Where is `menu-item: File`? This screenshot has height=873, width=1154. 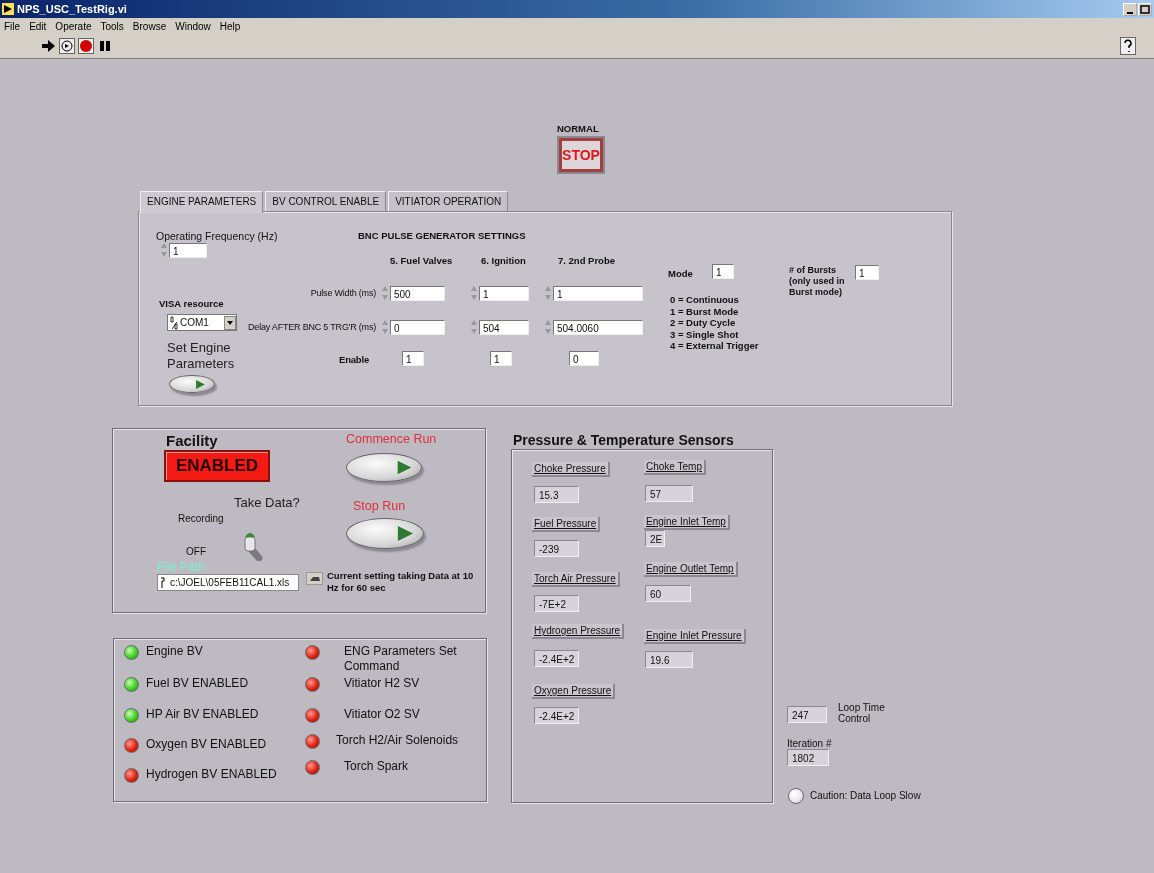
menu-item: File is located at coordinates (12, 26).